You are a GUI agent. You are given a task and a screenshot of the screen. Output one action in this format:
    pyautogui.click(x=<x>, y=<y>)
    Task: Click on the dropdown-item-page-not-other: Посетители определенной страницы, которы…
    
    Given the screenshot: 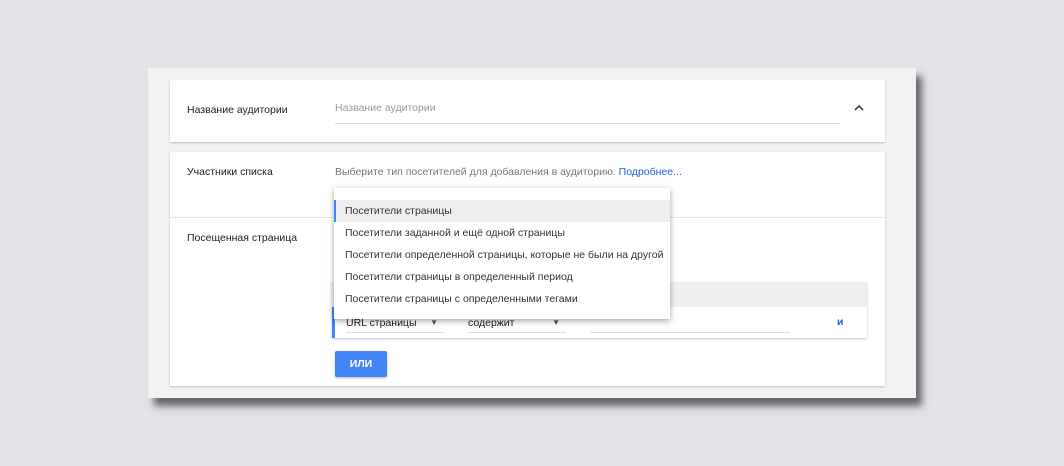 What is the action you would take?
    pyautogui.click(x=502, y=255)
    